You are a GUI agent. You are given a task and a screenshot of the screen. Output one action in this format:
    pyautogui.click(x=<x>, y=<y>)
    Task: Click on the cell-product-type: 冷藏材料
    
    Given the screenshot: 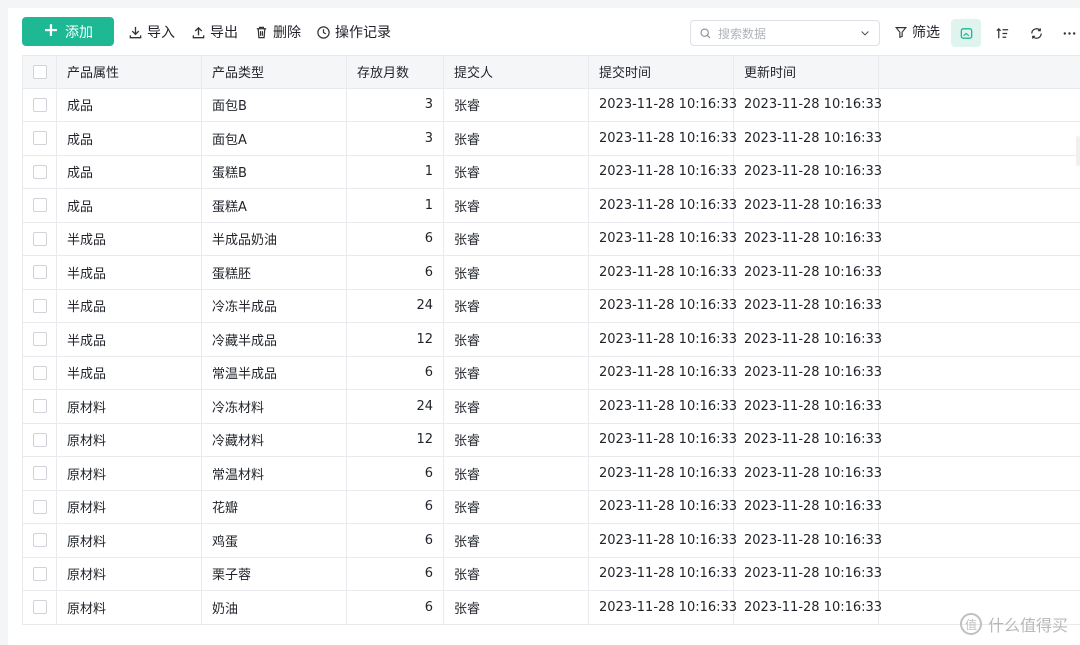 What is the action you would take?
    pyautogui.click(x=274, y=439)
    